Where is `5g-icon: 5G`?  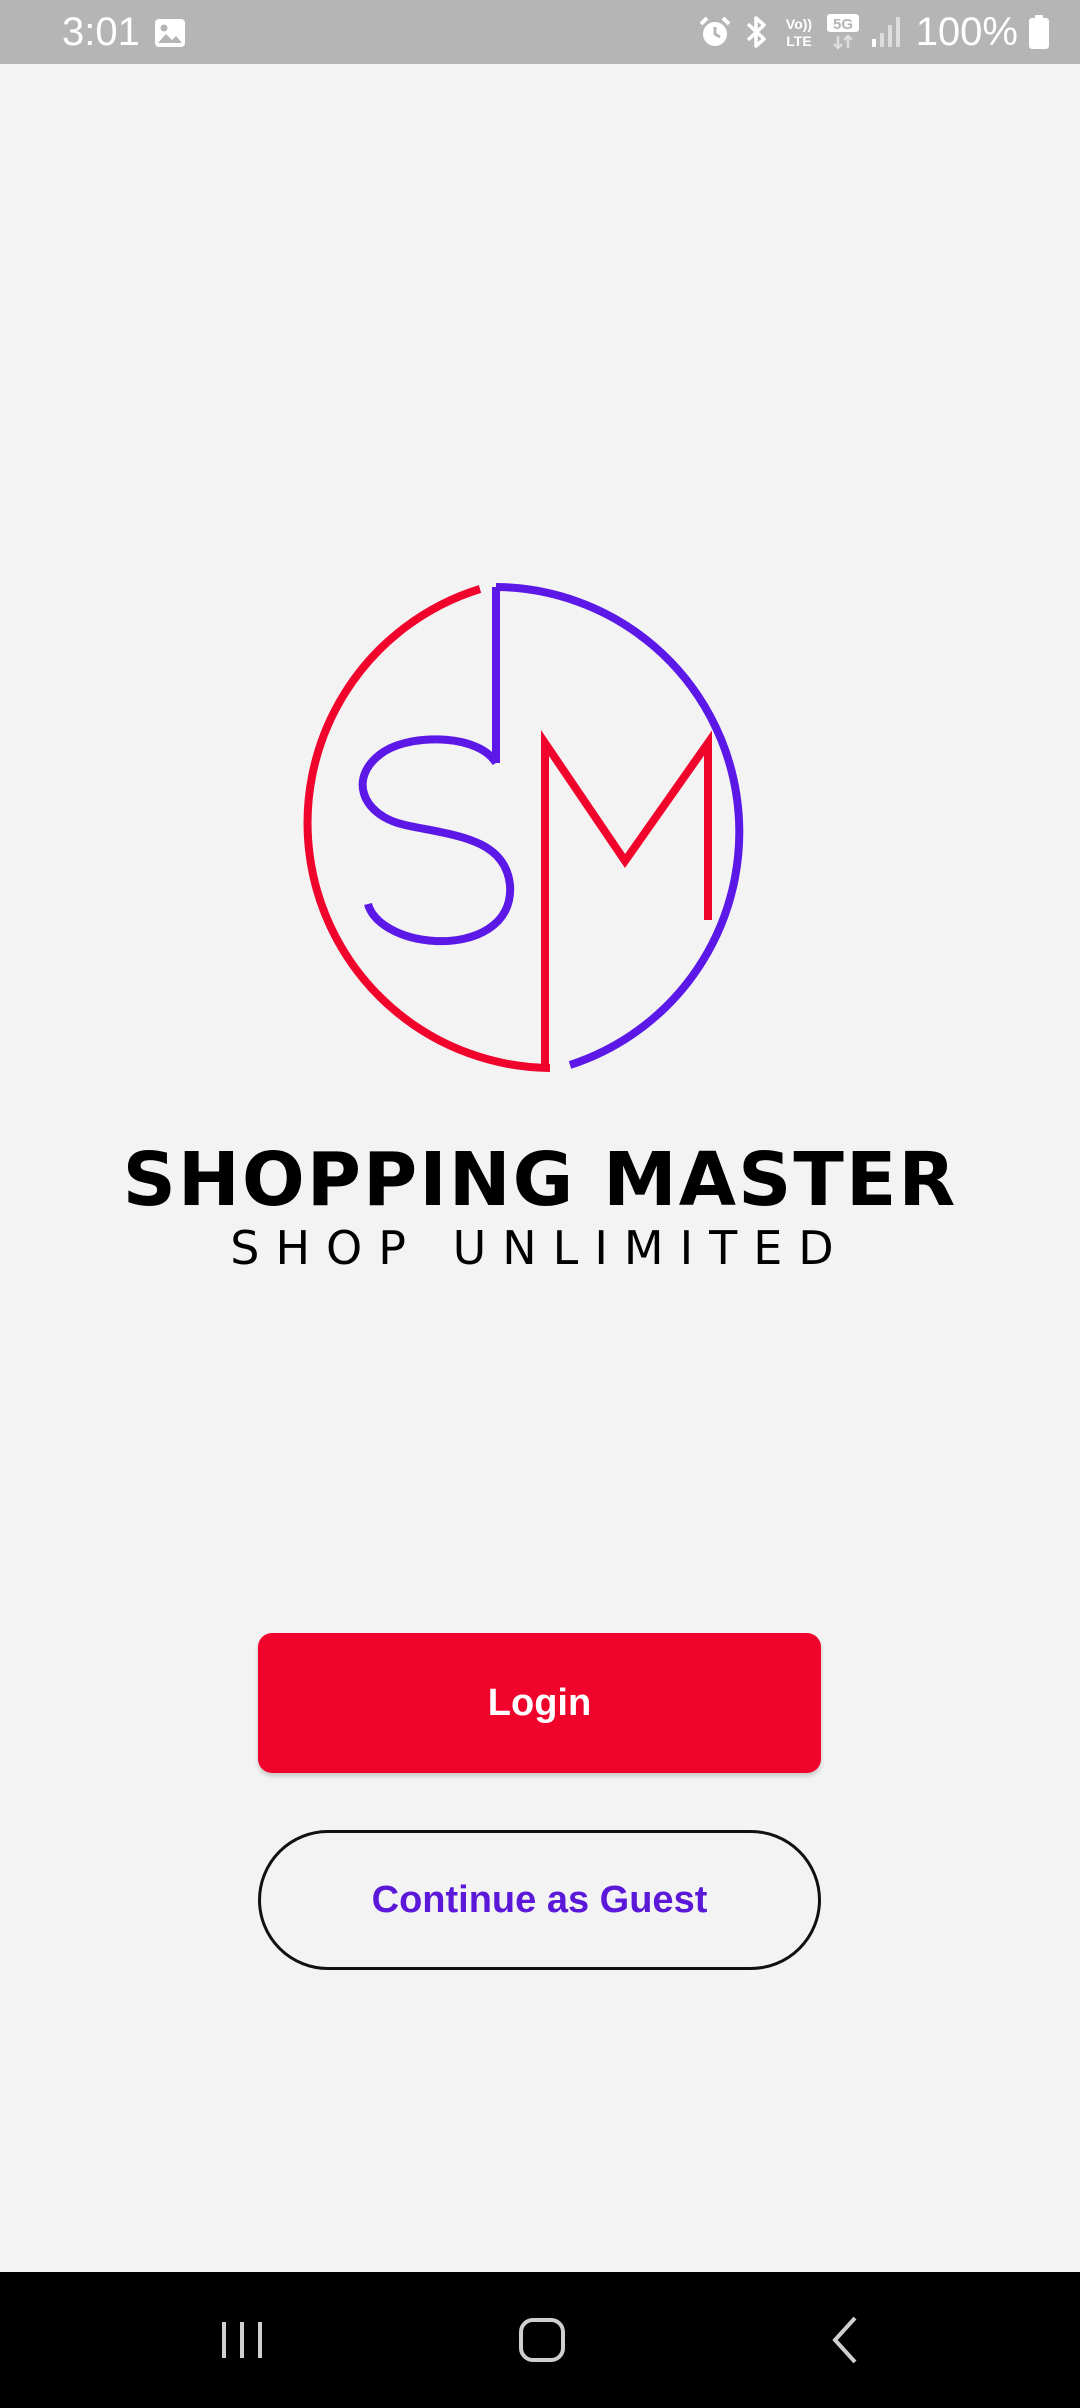
5g-icon: 5G is located at coordinates (842, 32).